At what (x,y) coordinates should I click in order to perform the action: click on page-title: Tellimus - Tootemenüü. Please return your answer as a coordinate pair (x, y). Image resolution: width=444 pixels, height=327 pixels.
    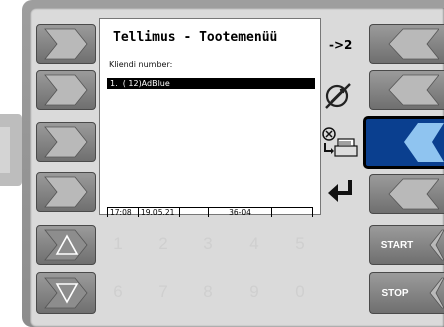
    Looking at the image, I should click on (195, 37).